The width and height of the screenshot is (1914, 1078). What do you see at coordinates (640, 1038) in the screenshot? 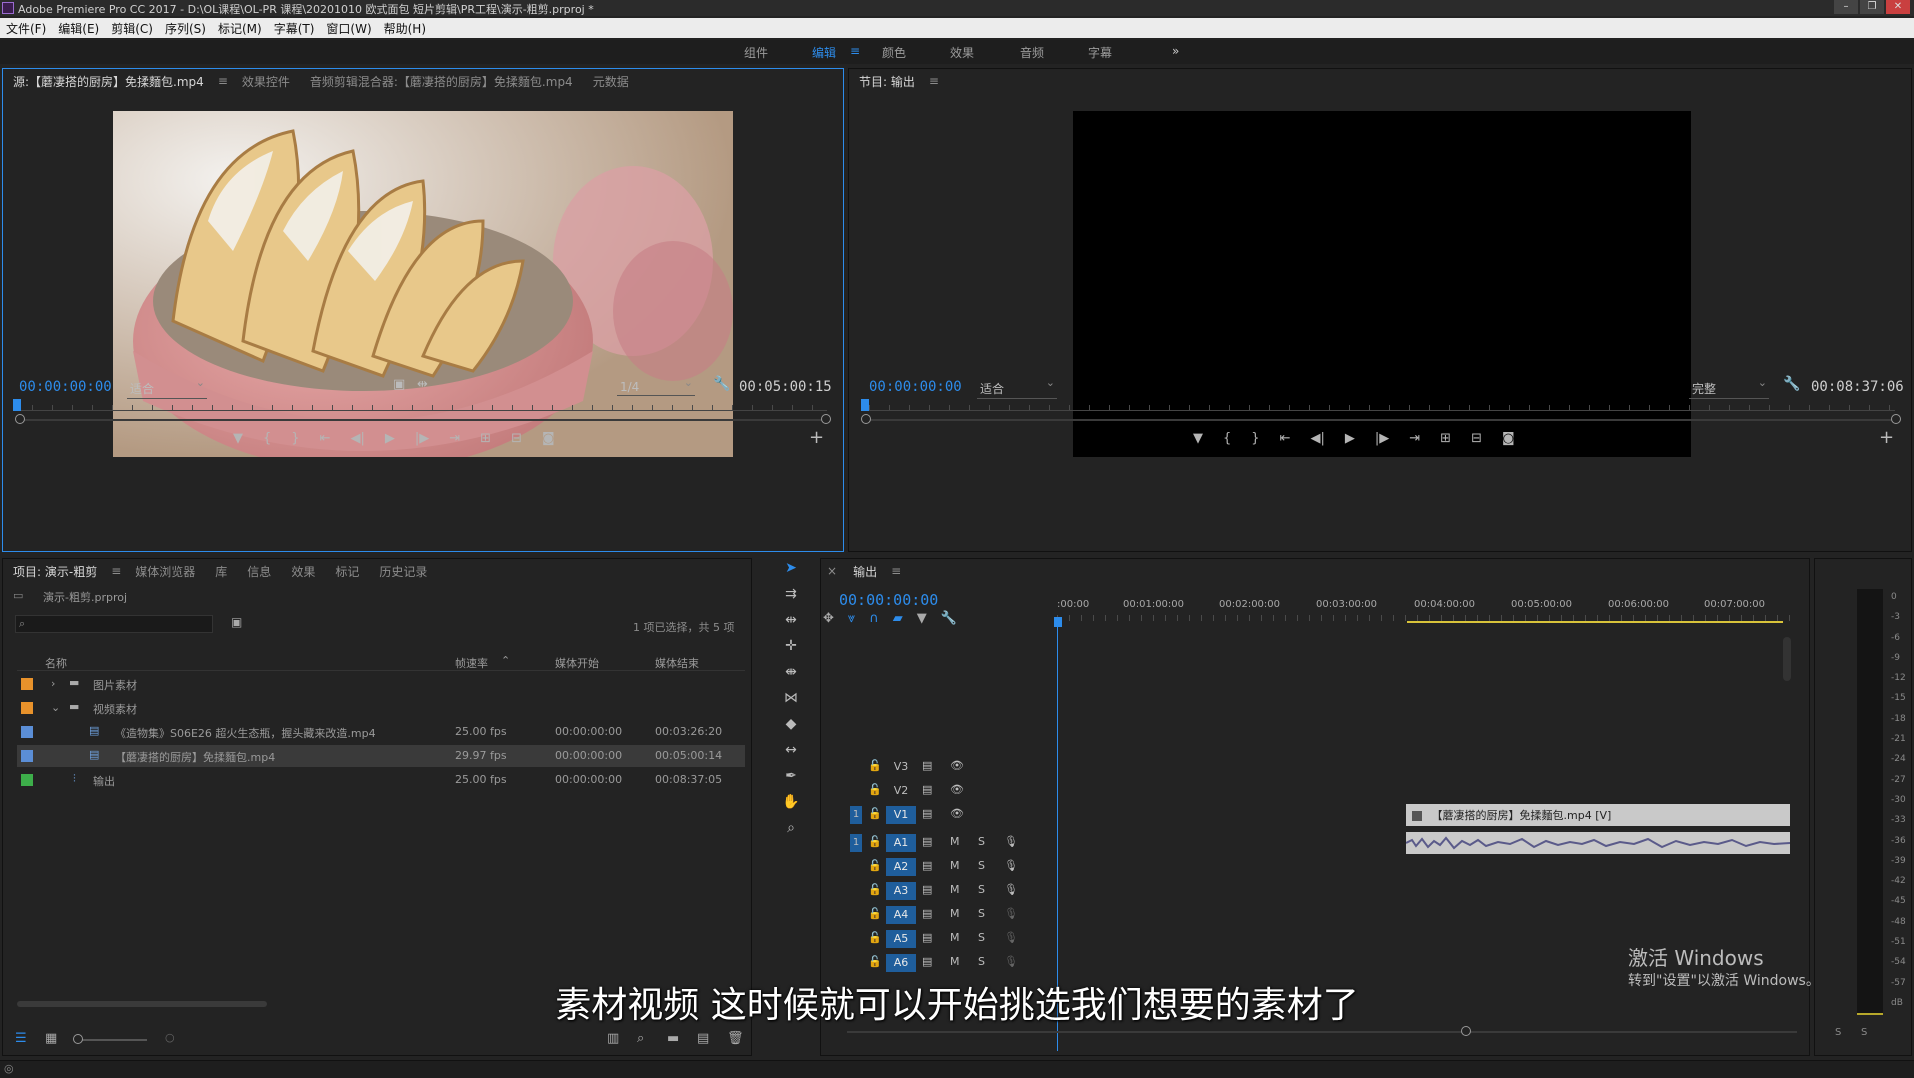
I see `find-icon: ⌕` at bounding box center [640, 1038].